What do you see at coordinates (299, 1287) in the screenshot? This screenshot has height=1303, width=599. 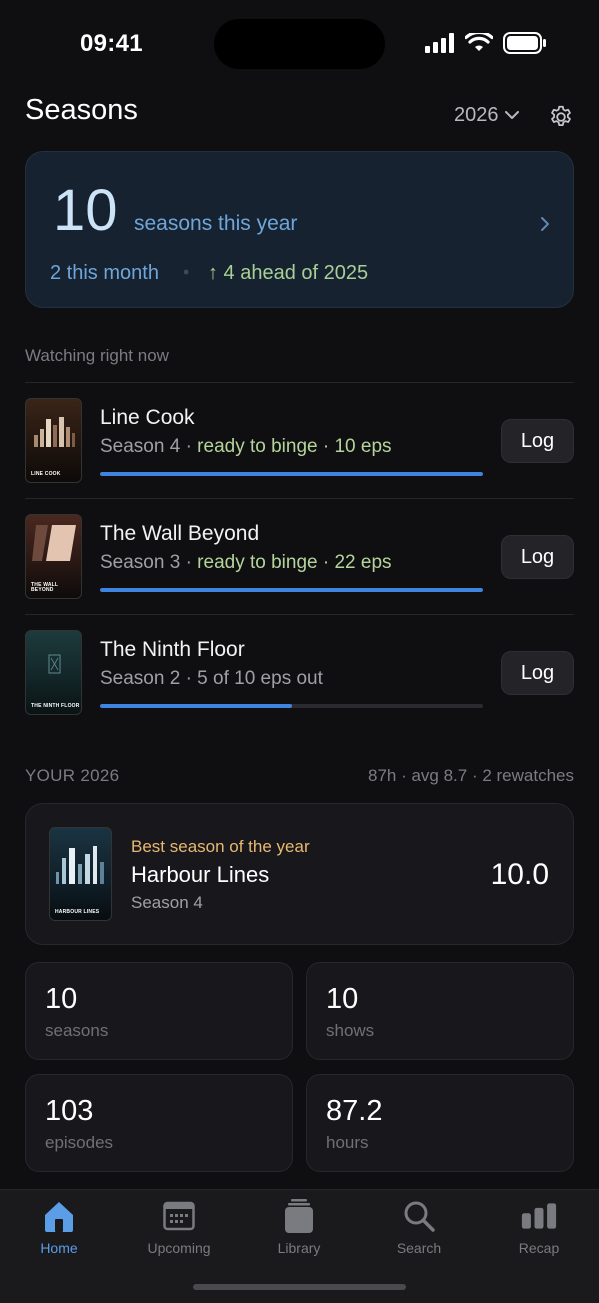 I see `home-indicator` at bounding box center [299, 1287].